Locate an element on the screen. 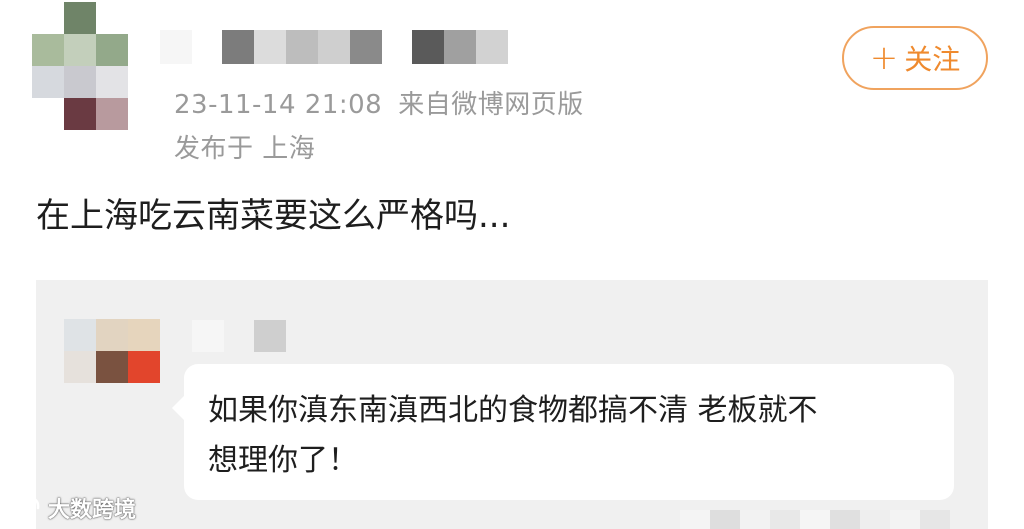  weibo-logo-icon is located at coordinates (22, 509).